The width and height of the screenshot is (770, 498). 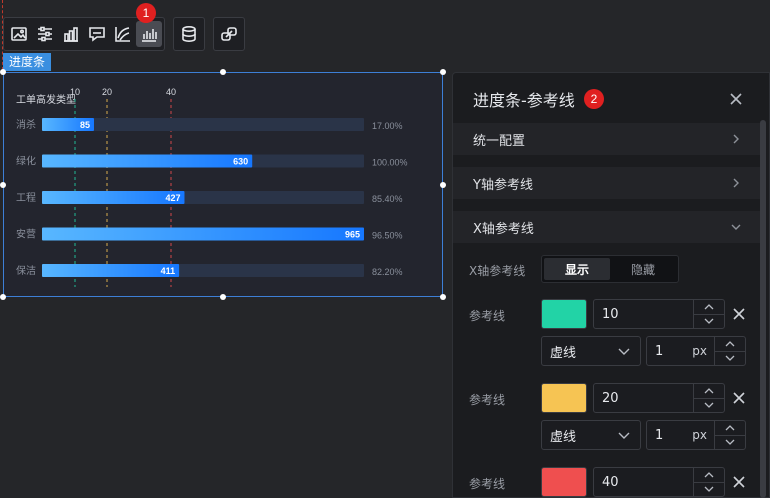 What do you see at coordinates (443, 185) in the screenshot?
I see `resize-handle-r` at bounding box center [443, 185].